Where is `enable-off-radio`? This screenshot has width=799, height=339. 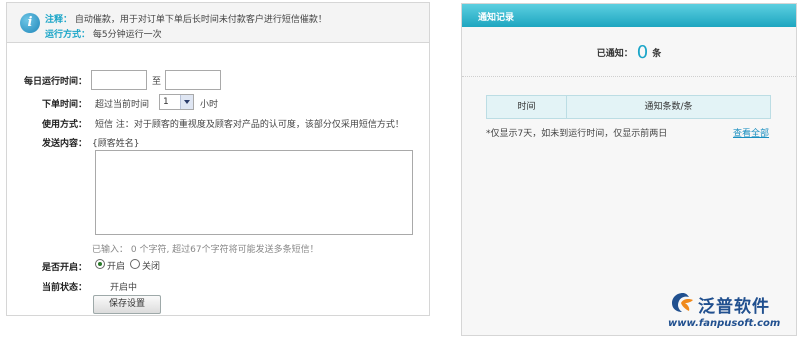
enable-off-radio is located at coordinates (135, 264).